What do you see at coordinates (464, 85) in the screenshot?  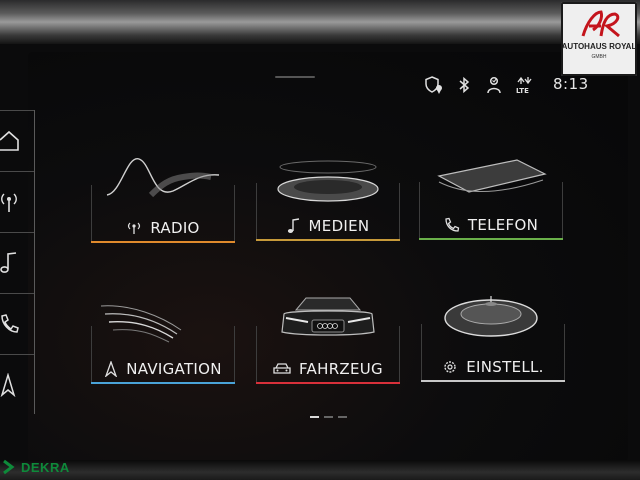 I see `bluetooth-icon` at bounding box center [464, 85].